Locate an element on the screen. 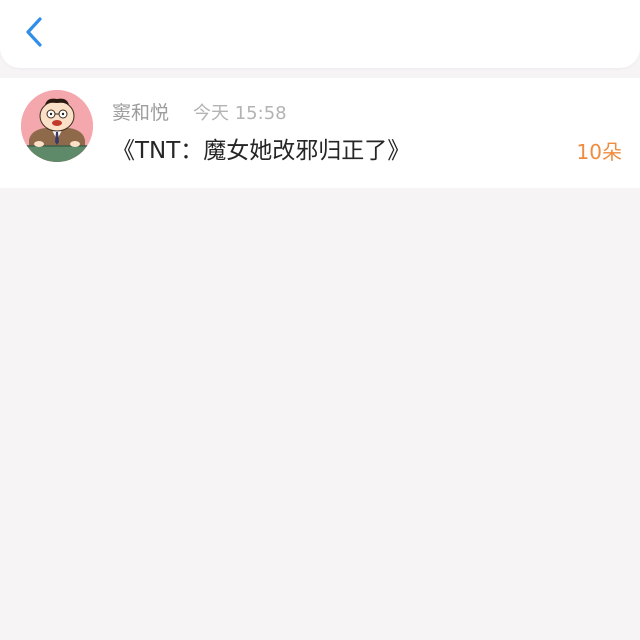  avatar is located at coordinates (57, 126).